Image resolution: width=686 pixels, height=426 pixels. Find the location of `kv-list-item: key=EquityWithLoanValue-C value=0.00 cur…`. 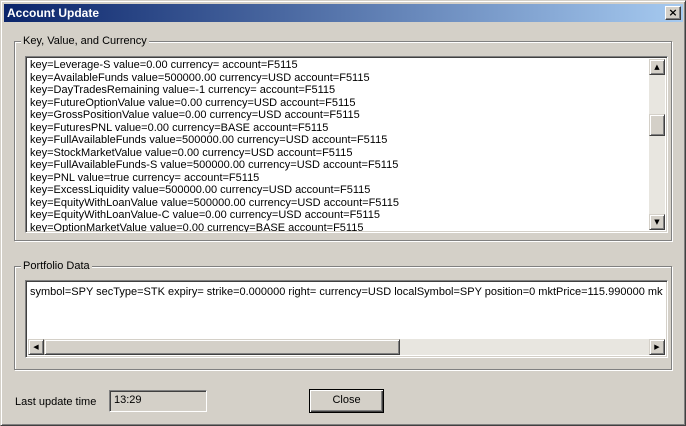

kv-list-item: key=EquityWithLoanValue-C value=0.00 cur… is located at coordinates (338, 215).